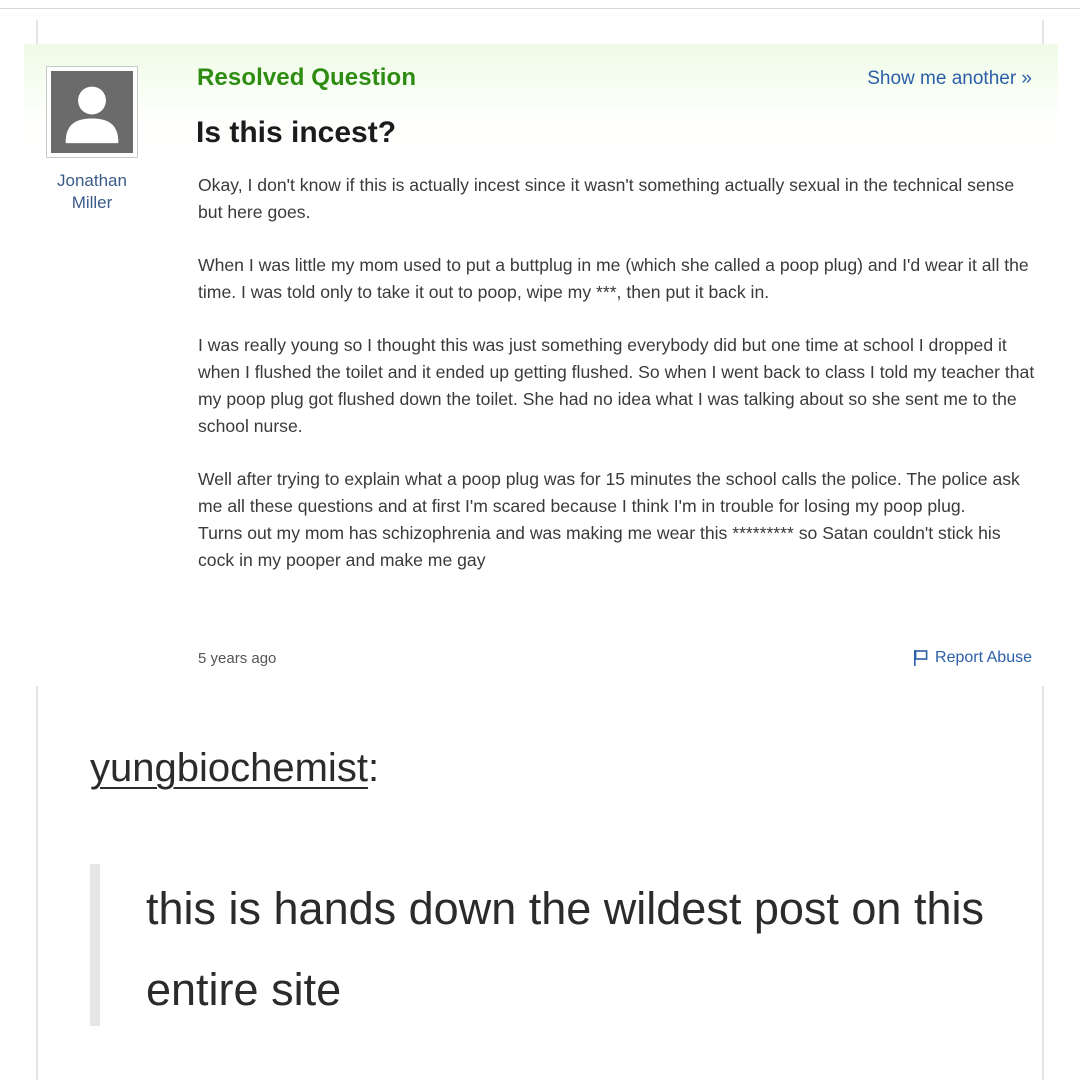 The width and height of the screenshot is (1080, 1080). I want to click on avatar, so click(92, 112).